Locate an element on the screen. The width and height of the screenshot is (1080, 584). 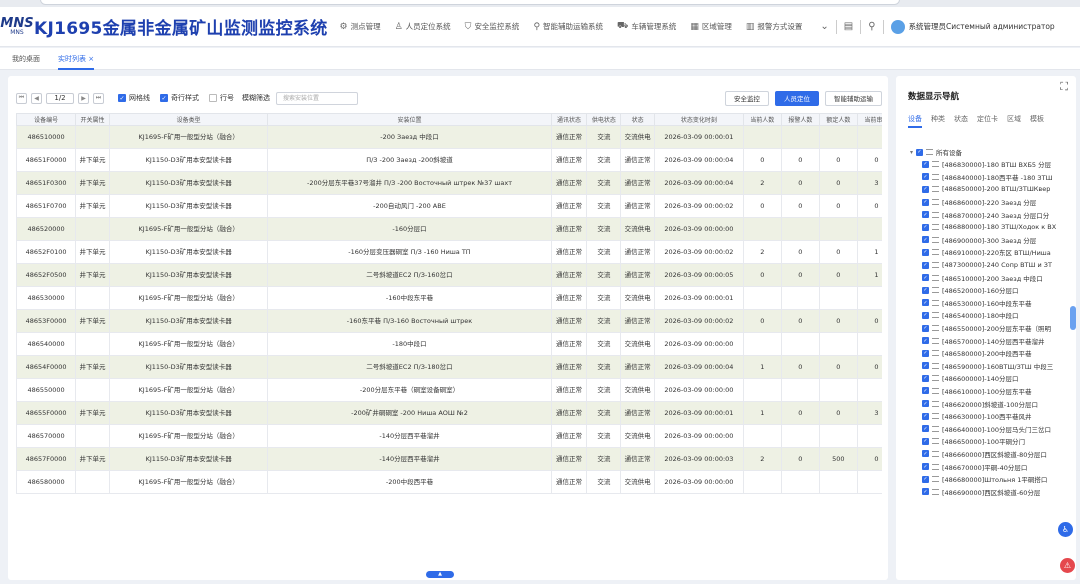
filter-input: 搜索安装位置 is located at coordinates (317, 98).